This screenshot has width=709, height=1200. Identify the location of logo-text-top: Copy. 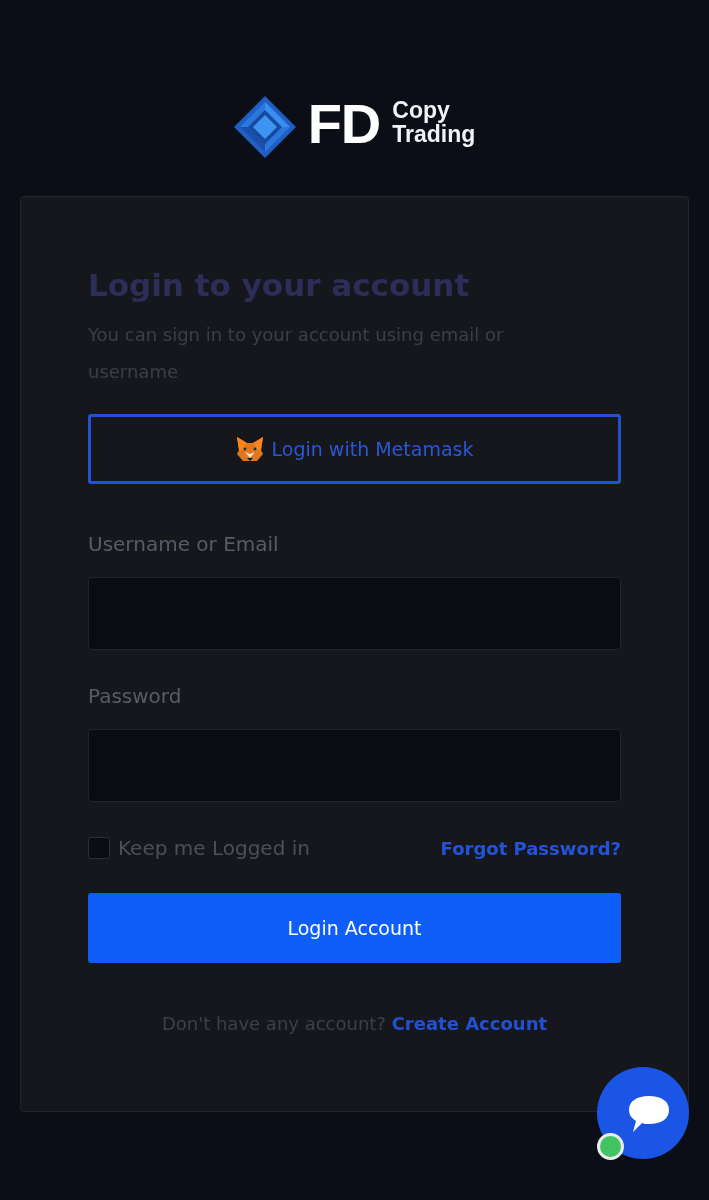
(421, 110).